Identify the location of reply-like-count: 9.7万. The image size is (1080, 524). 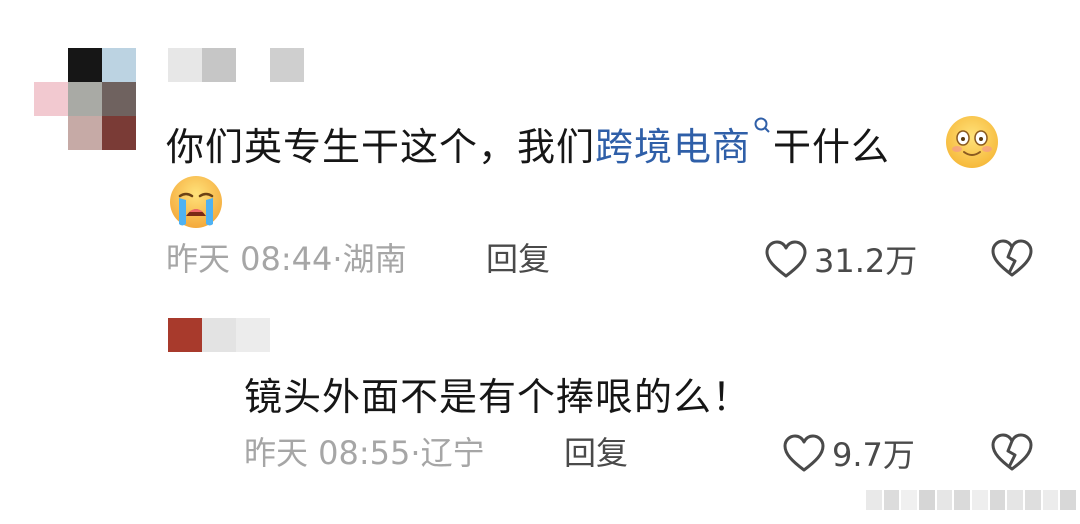
(873, 455).